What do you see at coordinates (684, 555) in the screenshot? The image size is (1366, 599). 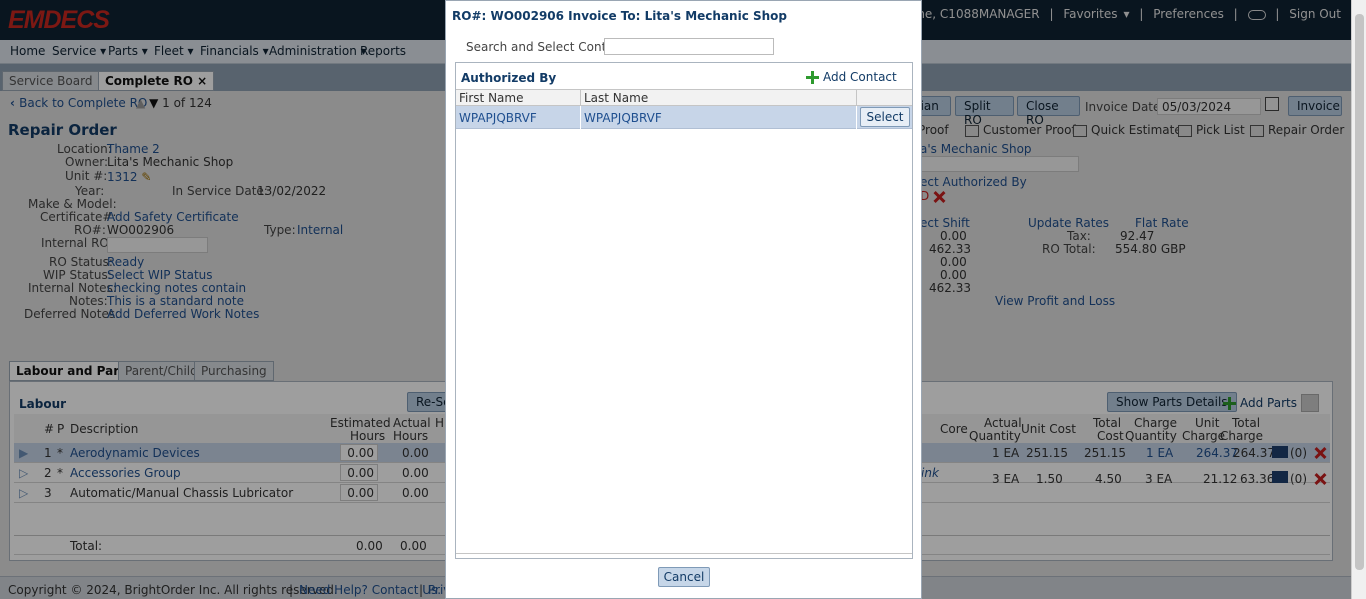 I see `grid-footer` at bounding box center [684, 555].